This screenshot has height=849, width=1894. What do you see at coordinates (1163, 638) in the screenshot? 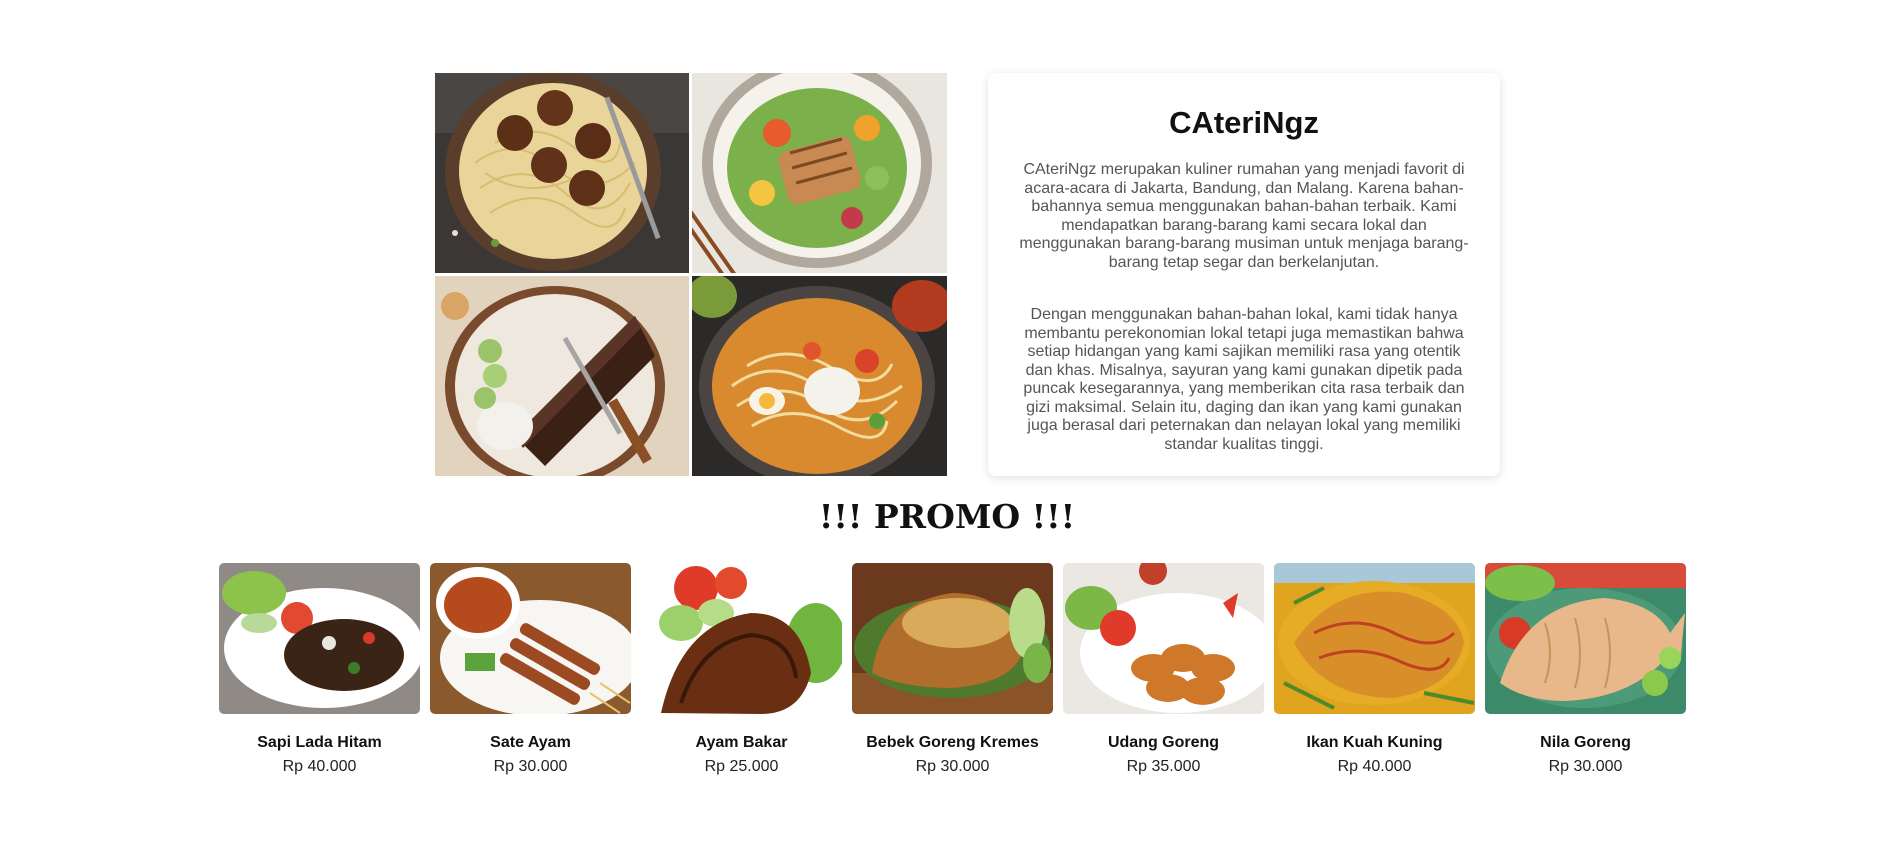
I see `udang-goreng-photo` at bounding box center [1163, 638].